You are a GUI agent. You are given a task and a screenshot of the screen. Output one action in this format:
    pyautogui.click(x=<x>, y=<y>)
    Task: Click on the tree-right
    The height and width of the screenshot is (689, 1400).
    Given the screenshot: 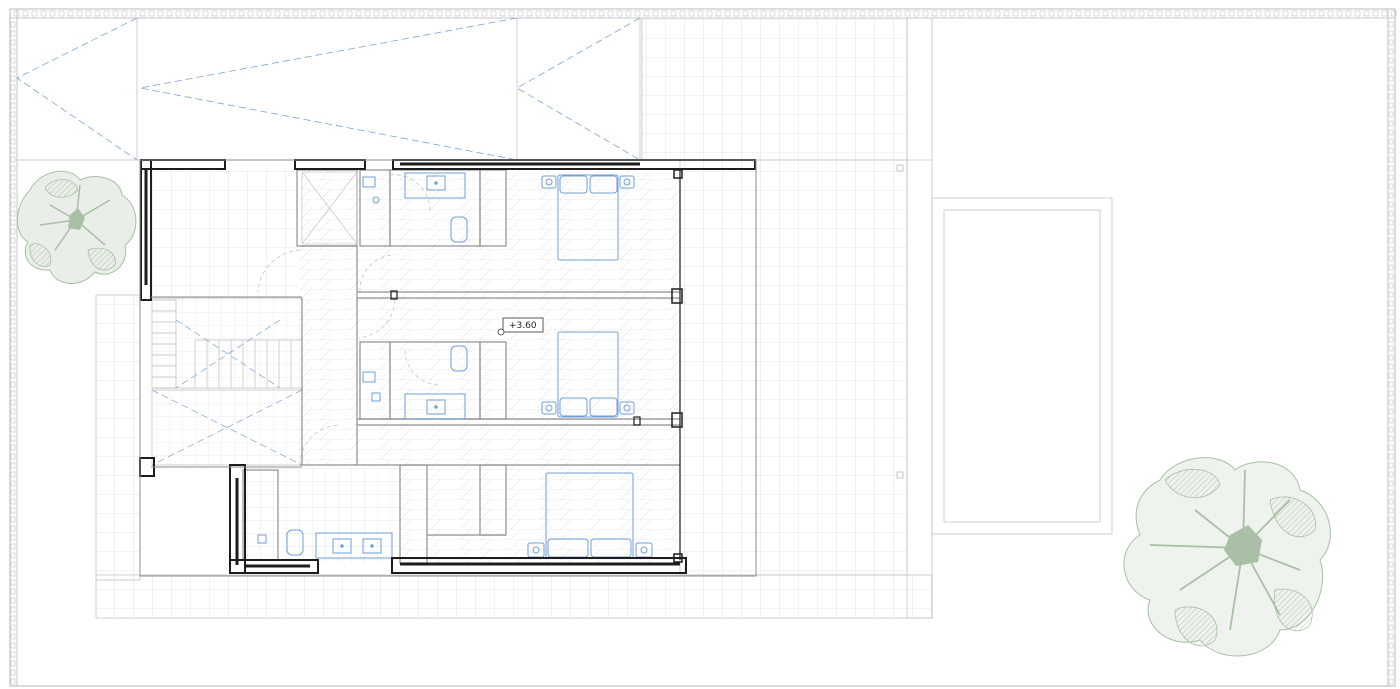 What is the action you would take?
    pyautogui.click(x=1227, y=557)
    